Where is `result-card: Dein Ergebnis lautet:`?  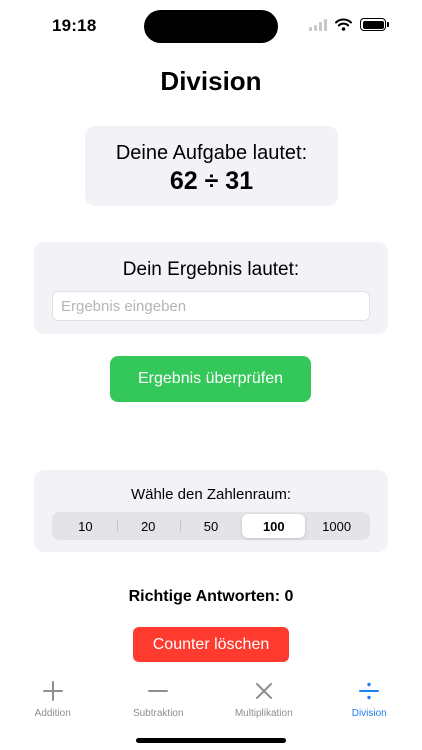 result-card: Dein Ergebnis lautet: is located at coordinates (211, 288).